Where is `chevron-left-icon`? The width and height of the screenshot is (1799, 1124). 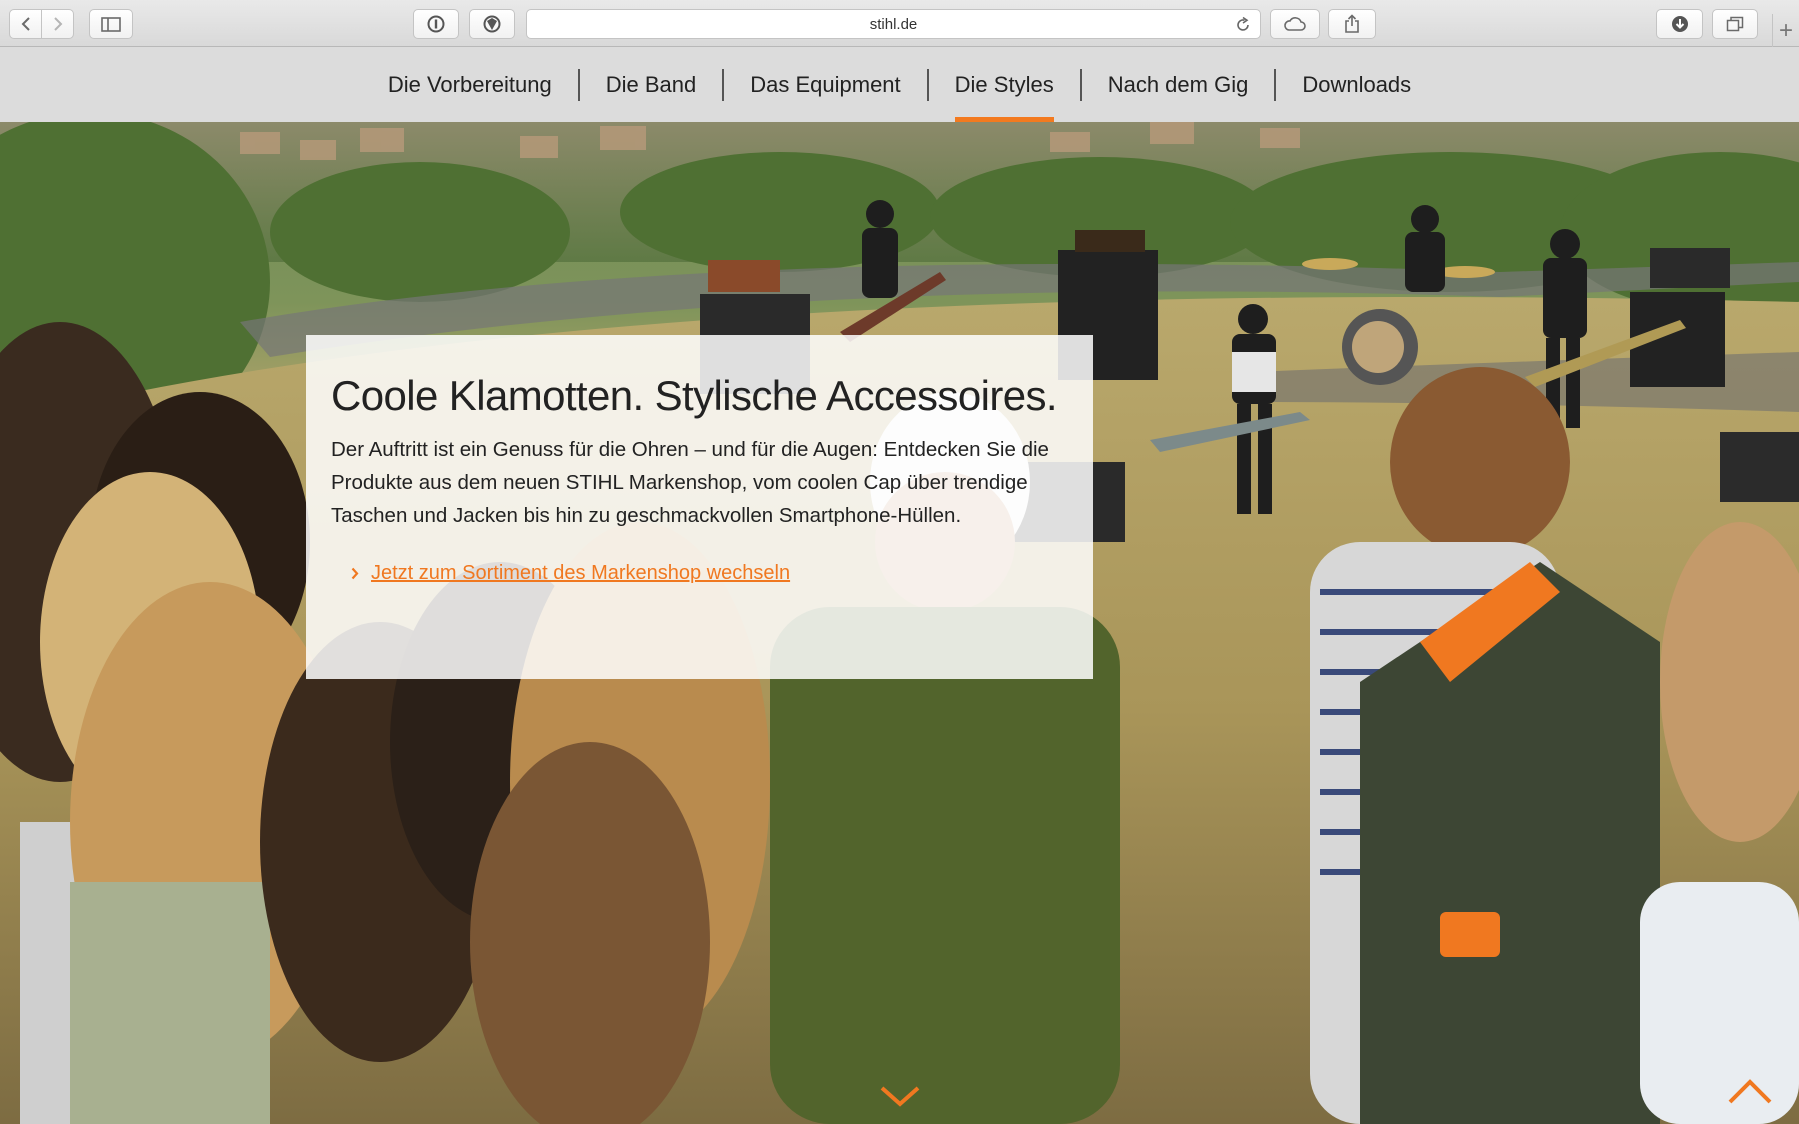 chevron-left-icon is located at coordinates (25, 24).